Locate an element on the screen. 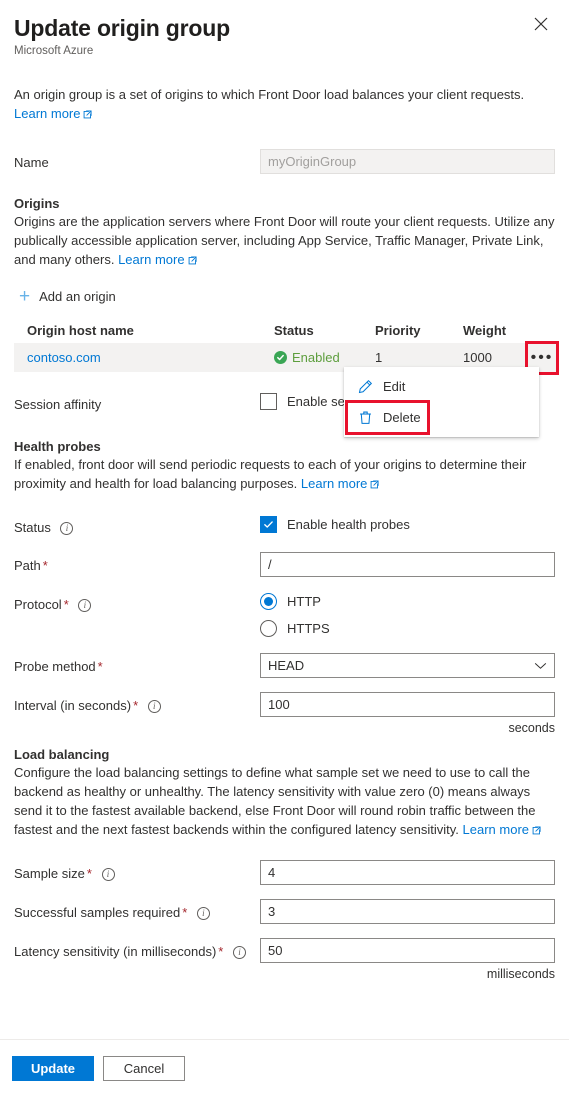 The image size is (569, 1097). add-an-origin-label: Add an origin is located at coordinates (77, 296).